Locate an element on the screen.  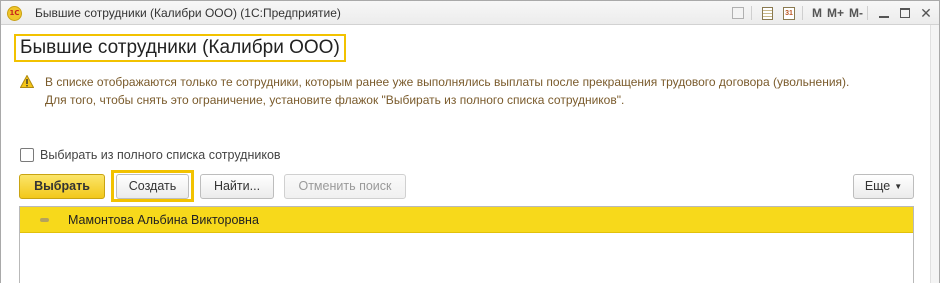
caret-down-icon: ▼ is located at coordinates (898, 186).